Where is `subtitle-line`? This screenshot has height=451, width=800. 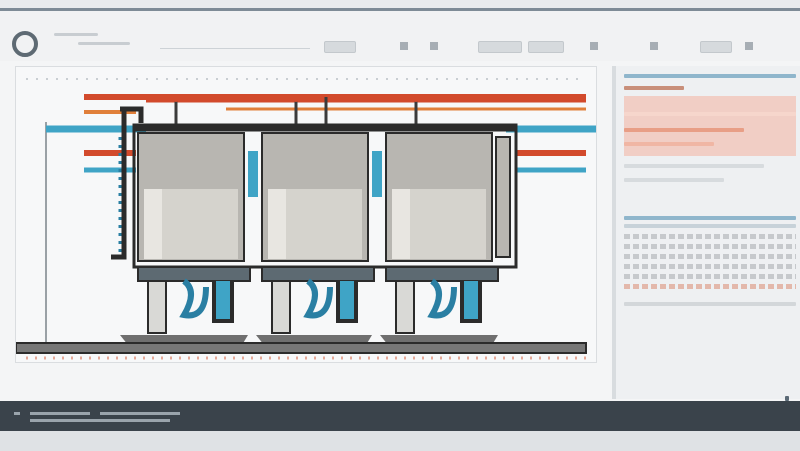
subtitle-line is located at coordinates (104, 43).